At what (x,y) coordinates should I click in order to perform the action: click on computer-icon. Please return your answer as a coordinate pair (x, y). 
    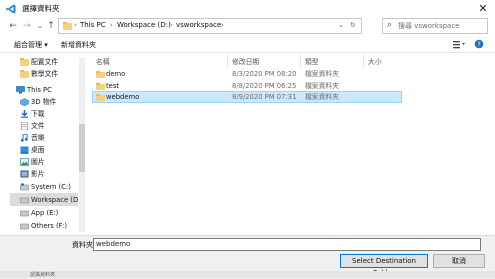
    Looking at the image, I should click on (20, 90).